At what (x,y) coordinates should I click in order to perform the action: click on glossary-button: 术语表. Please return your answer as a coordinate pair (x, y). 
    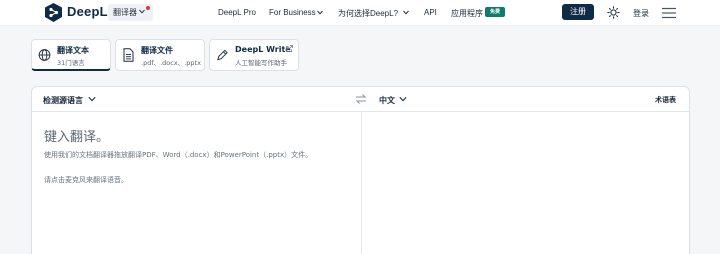
    Looking at the image, I should click on (665, 100).